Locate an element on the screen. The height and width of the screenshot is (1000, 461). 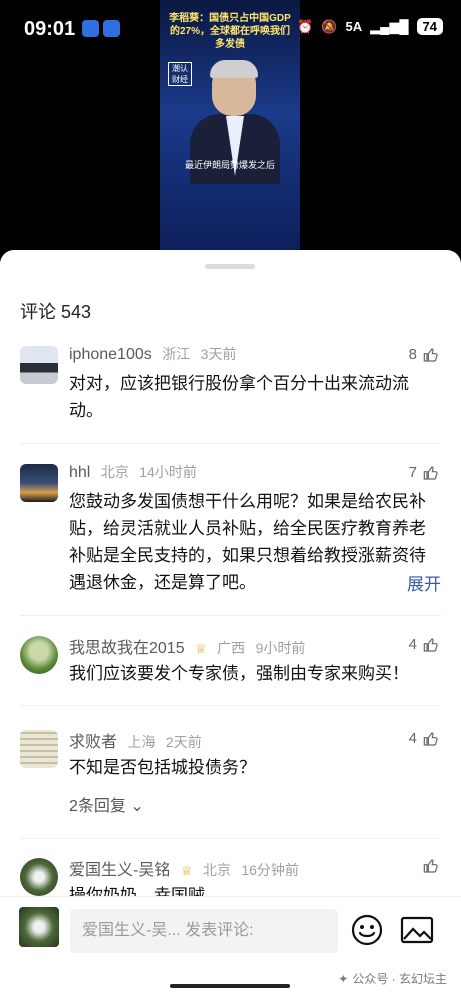
like-button: 7 is located at coordinates (424, 472).